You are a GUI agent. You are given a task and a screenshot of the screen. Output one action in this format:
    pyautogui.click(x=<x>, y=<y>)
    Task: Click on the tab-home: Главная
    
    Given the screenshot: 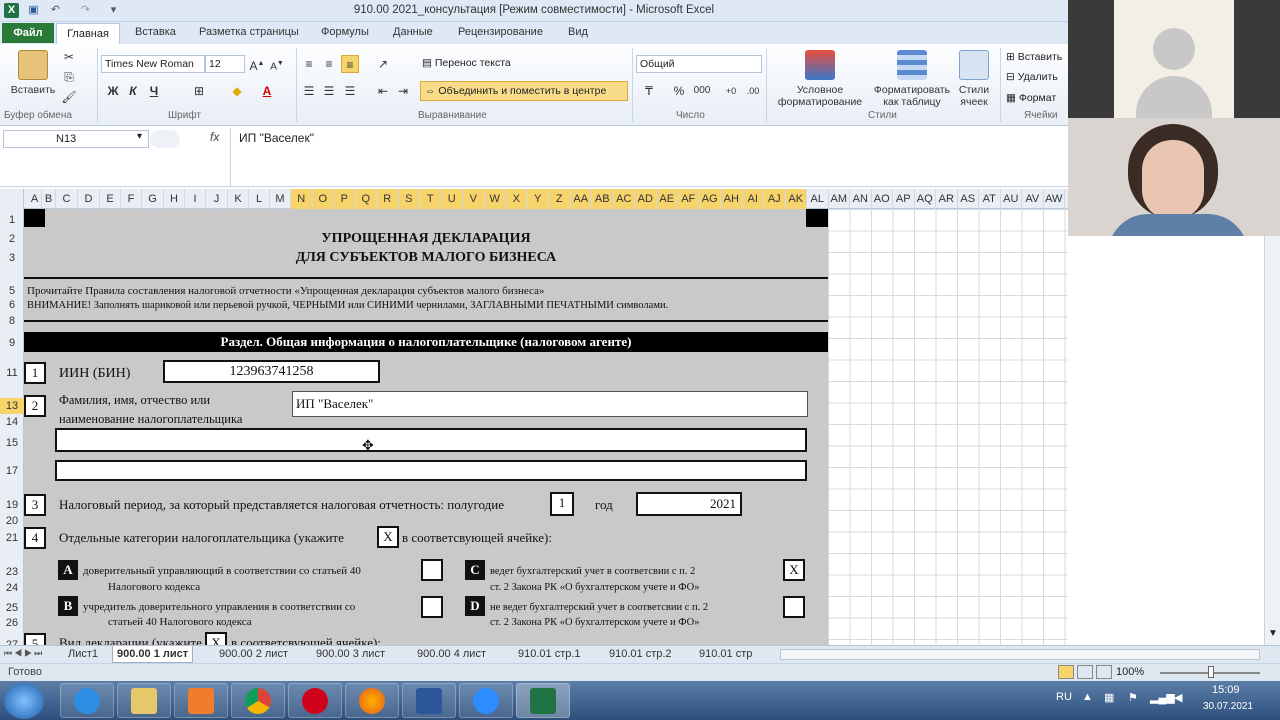 What is the action you would take?
    pyautogui.click(x=88, y=34)
    